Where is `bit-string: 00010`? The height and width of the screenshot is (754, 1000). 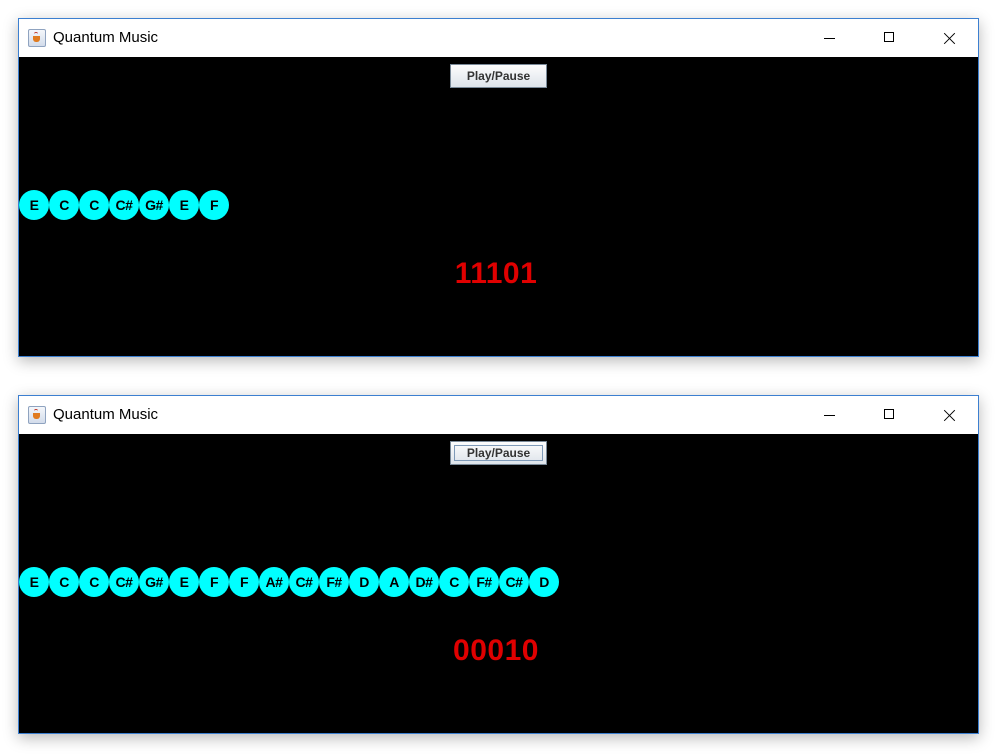 bit-string: 00010 is located at coordinates (496, 650).